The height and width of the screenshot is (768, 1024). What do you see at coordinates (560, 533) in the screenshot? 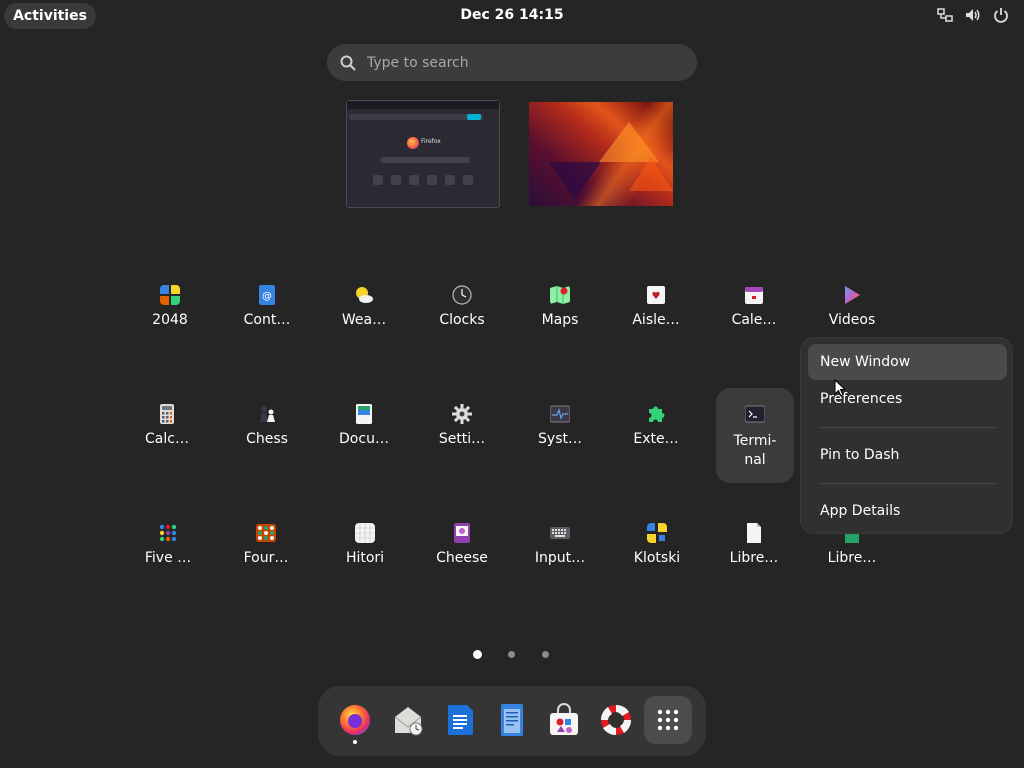
I see `input-method-icon` at bounding box center [560, 533].